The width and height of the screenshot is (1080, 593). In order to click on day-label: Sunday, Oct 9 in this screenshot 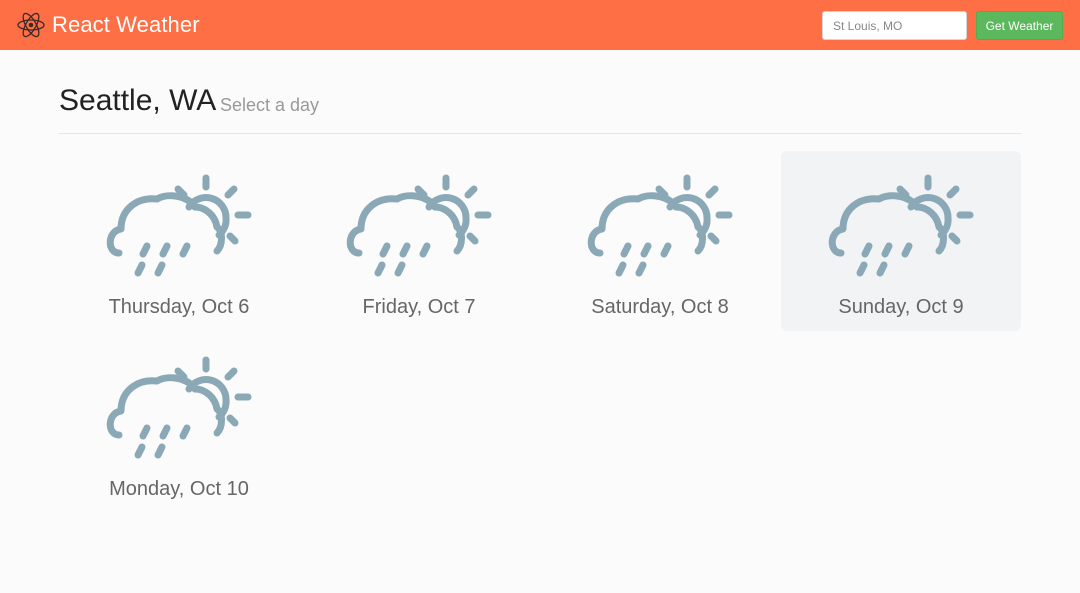, I will do `click(901, 307)`.